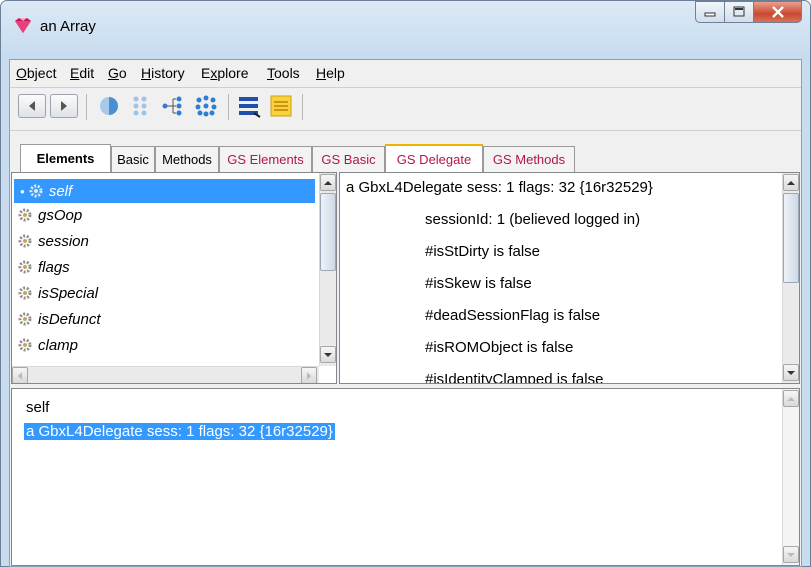 The height and width of the screenshot is (567, 811). I want to click on tab-gs-basic: GS Basic, so click(348, 159).